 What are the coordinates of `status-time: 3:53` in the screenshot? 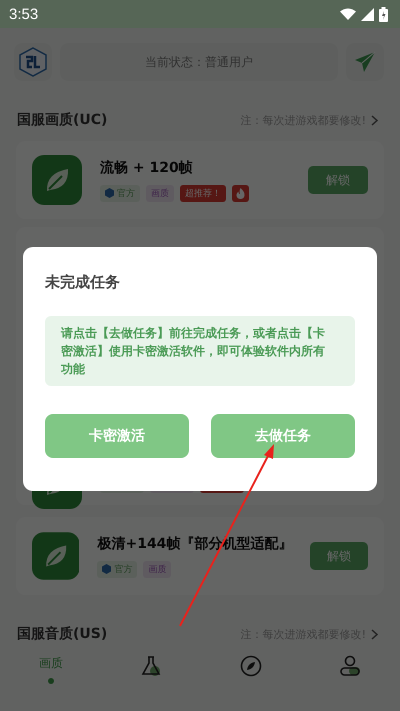 It's located at (23, 14).